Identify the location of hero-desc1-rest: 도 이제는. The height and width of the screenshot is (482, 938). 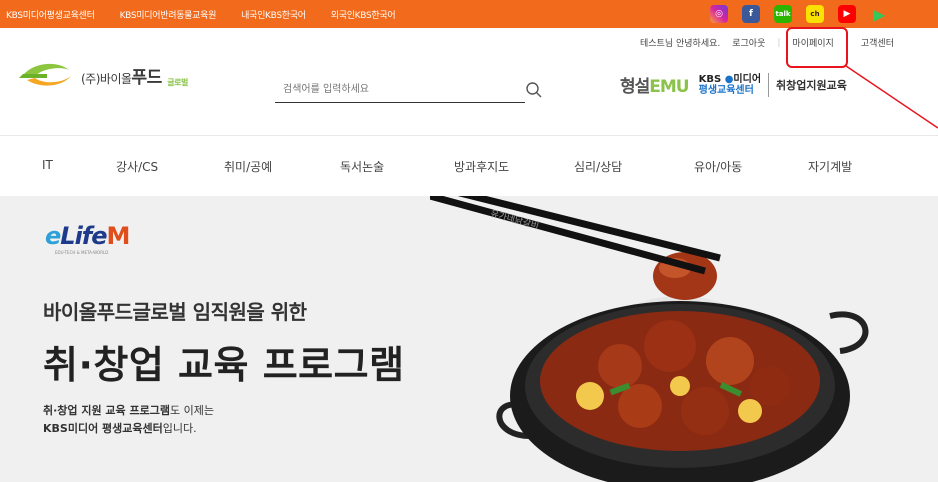
(192, 410).